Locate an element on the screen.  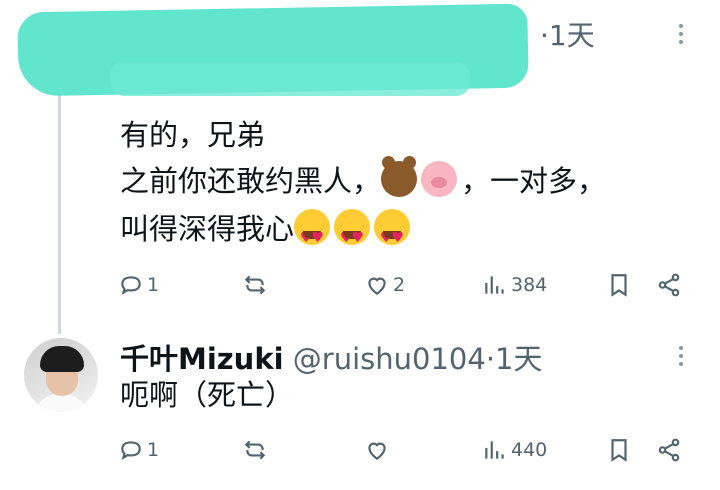
views-count: 384 is located at coordinates (529, 285).